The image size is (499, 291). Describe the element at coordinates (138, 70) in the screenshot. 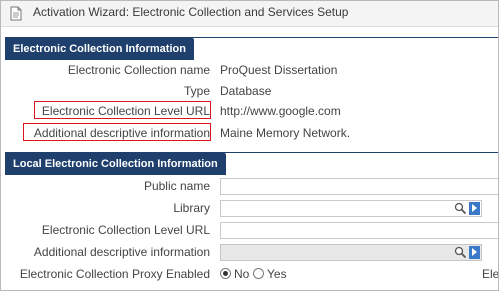

I see `field-label: Electronic Collection name` at that location.